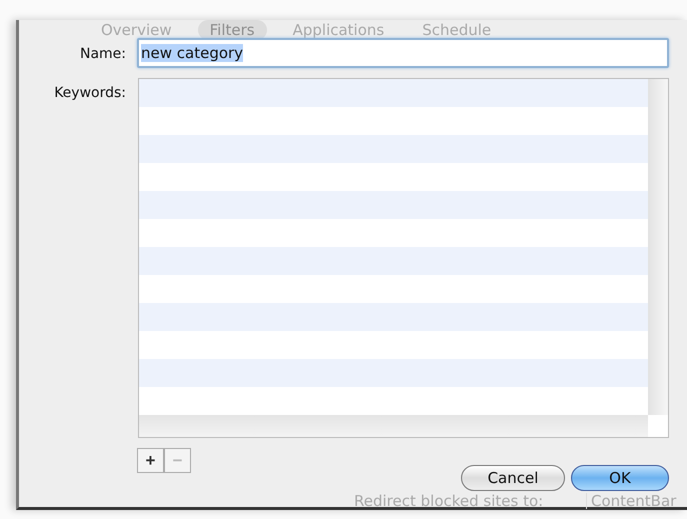 The image size is (687, 519). What do you see at coordinates (449, 501) in the screenshot?
I see `redirect-label: Redirect blocked sites to:` at bounding box center [449, 501].